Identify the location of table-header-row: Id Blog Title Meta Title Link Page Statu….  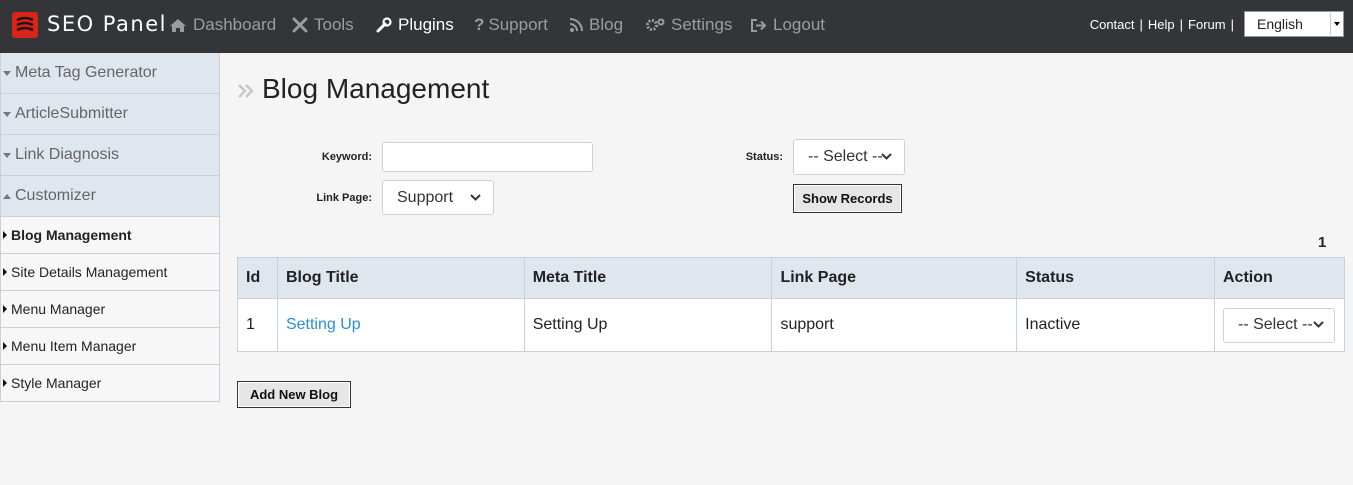
(791, 278).